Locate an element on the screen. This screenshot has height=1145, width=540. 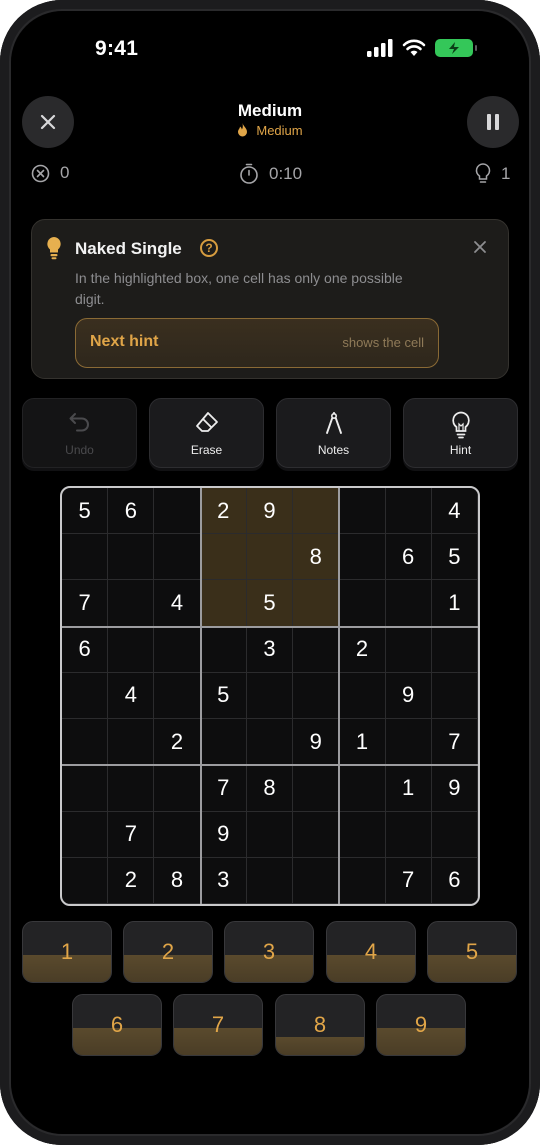
next-hint-button: Next hint shows the cell is located at coordinates (257, 343).